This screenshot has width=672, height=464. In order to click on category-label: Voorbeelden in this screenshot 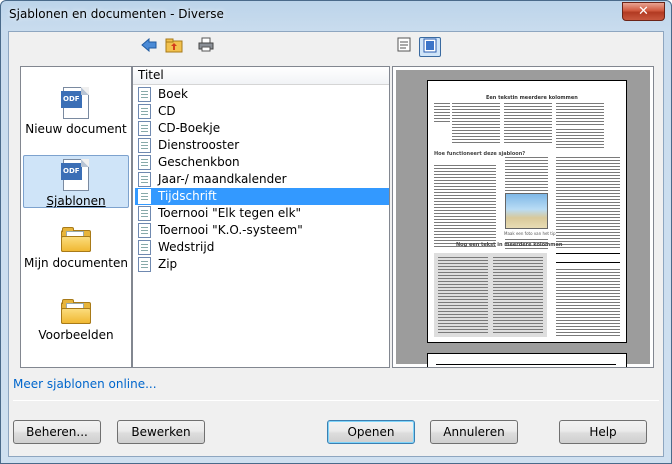, I will do `click(76, 335)`.